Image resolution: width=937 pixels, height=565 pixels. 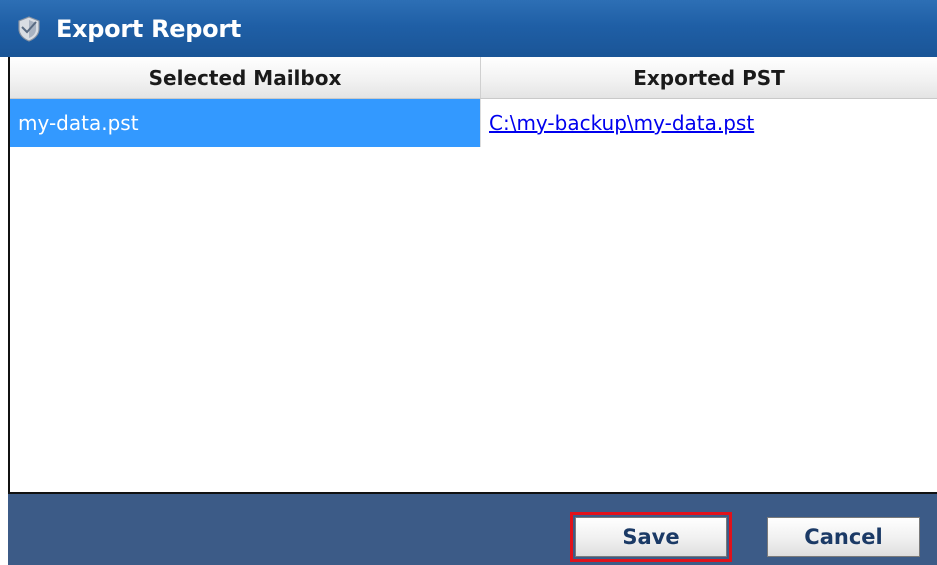 I want to click on mailbox-cell: my-data.pst, so click(x=245, y=123).